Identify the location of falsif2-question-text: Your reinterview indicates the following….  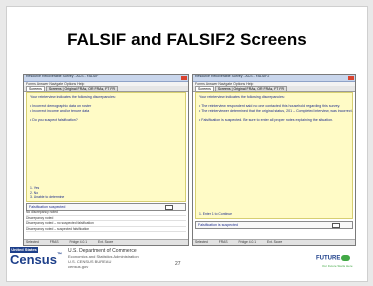
(274, 109).